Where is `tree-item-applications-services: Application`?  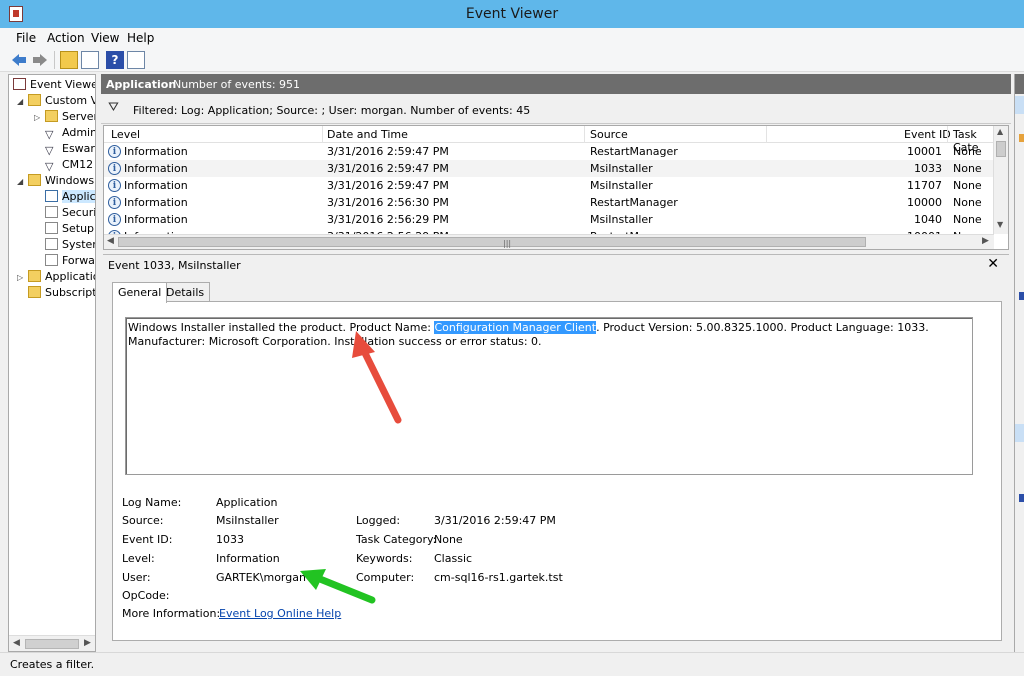
tree-item-applications-services: Application is located at coordinates (61, 277).